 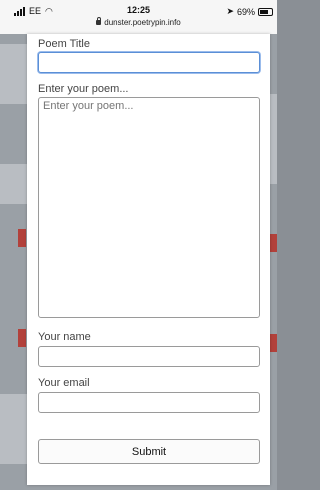 What do you see at coordinates (64, 337) in the screenshot?
I see `name-label: Your name` at bounding box center [64, 337].